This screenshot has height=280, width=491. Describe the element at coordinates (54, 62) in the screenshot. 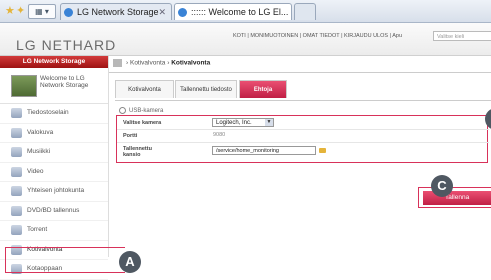

I see `sidebar-title: LG Network Storage` at that location.